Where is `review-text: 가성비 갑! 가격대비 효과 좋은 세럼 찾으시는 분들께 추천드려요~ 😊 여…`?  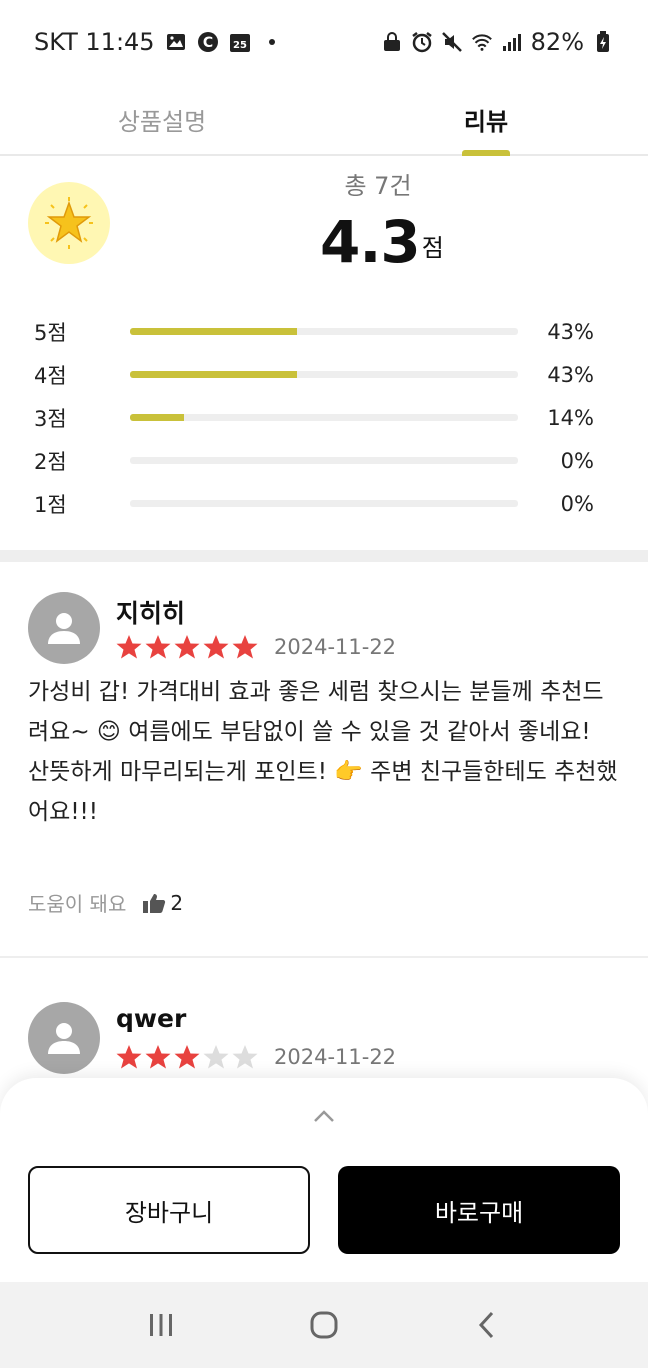 review-text: 가성비 갑! 가격대비 효과 좋은 세럼 찾으시는 분들께 추천드려요~ 😊 여… is located at coordinates (323, 752).